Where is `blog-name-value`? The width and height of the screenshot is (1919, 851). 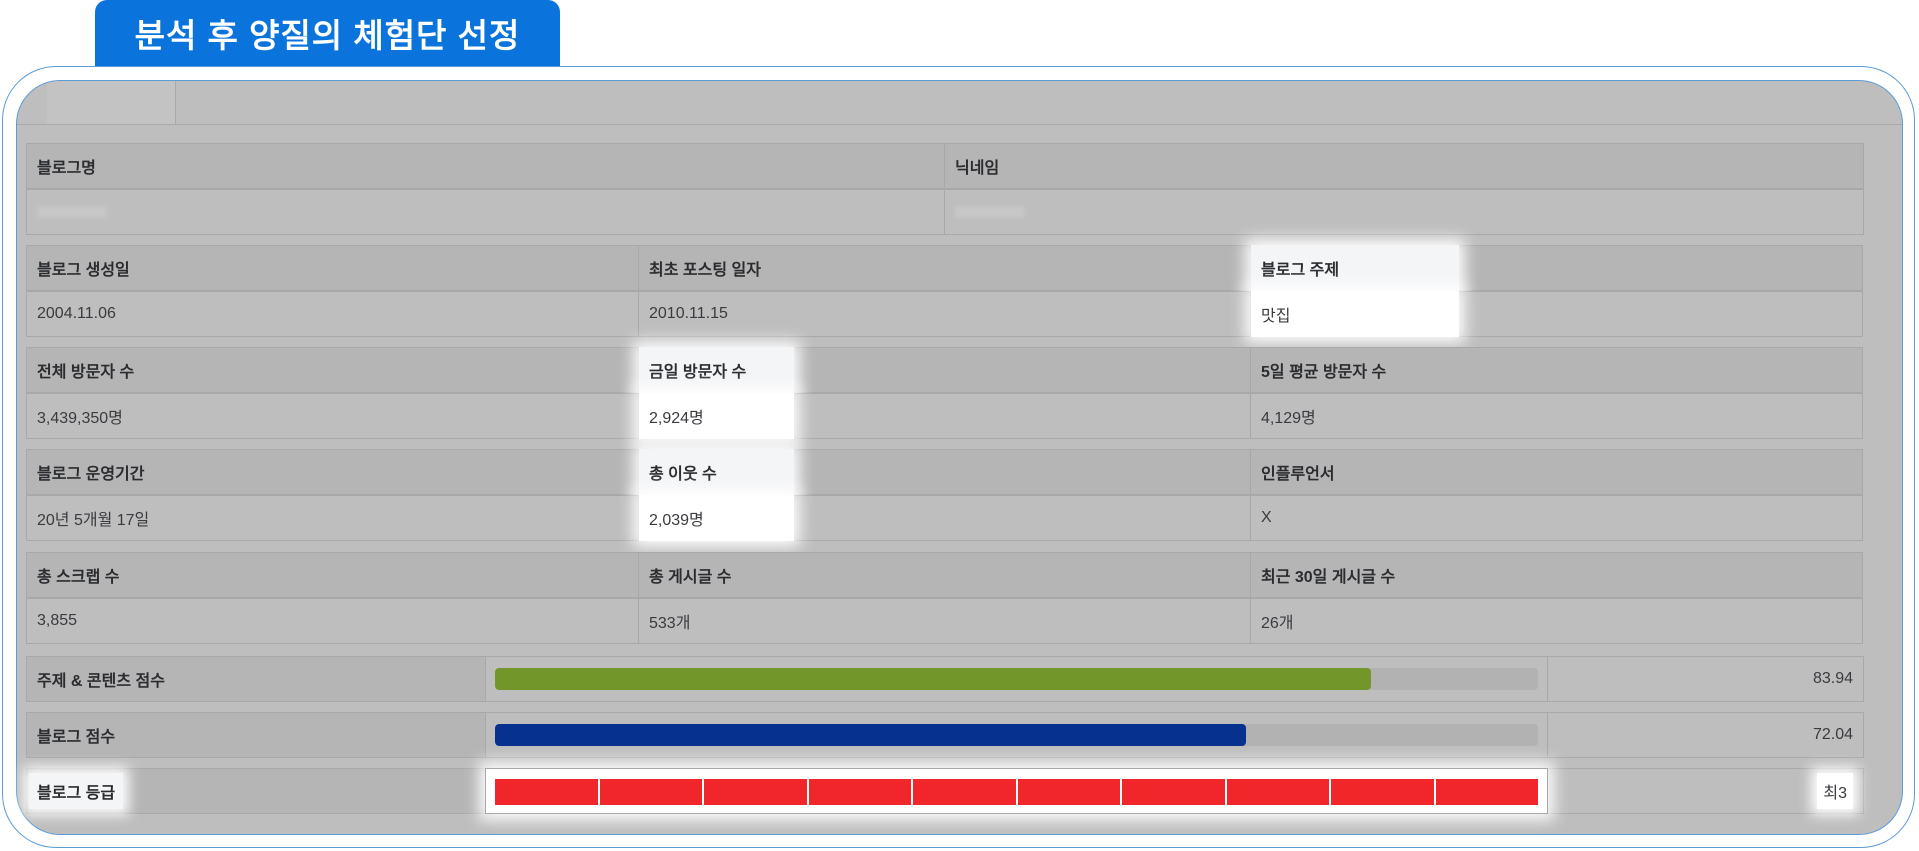 blog-name-value is located at coordinates (485, 212).